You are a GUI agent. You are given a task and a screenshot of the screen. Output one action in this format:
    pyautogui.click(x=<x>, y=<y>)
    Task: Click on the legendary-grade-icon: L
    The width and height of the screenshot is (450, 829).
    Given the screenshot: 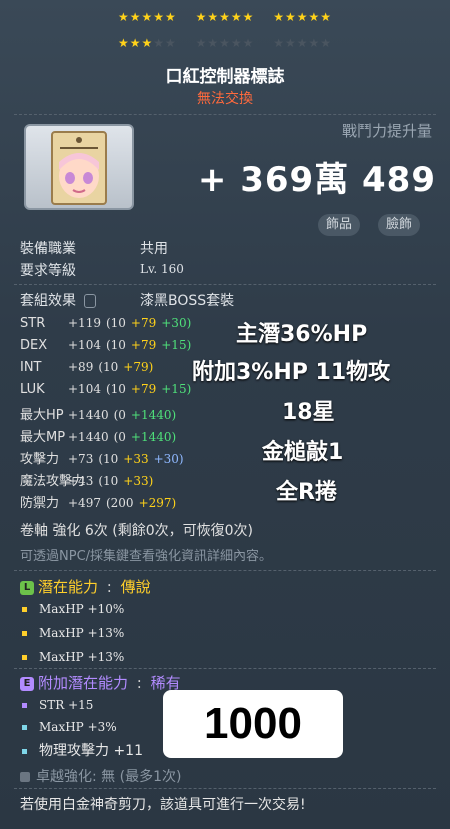 What is the action you would take?
    pyautogui.click(x=27, y=587)
    